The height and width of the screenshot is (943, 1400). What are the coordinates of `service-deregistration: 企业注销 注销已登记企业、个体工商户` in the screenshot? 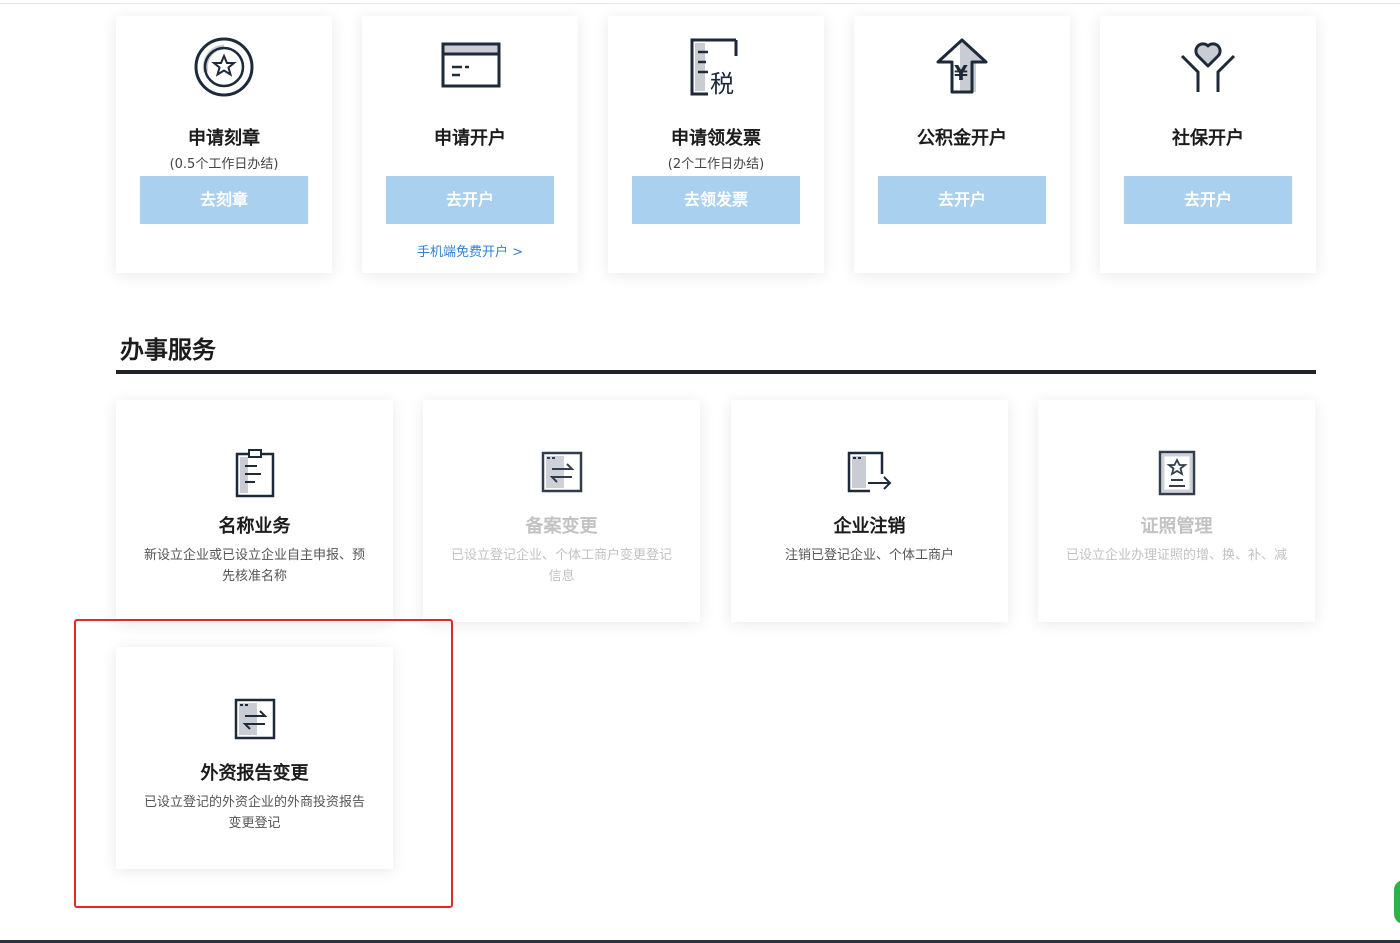 It's located at (869, 511).